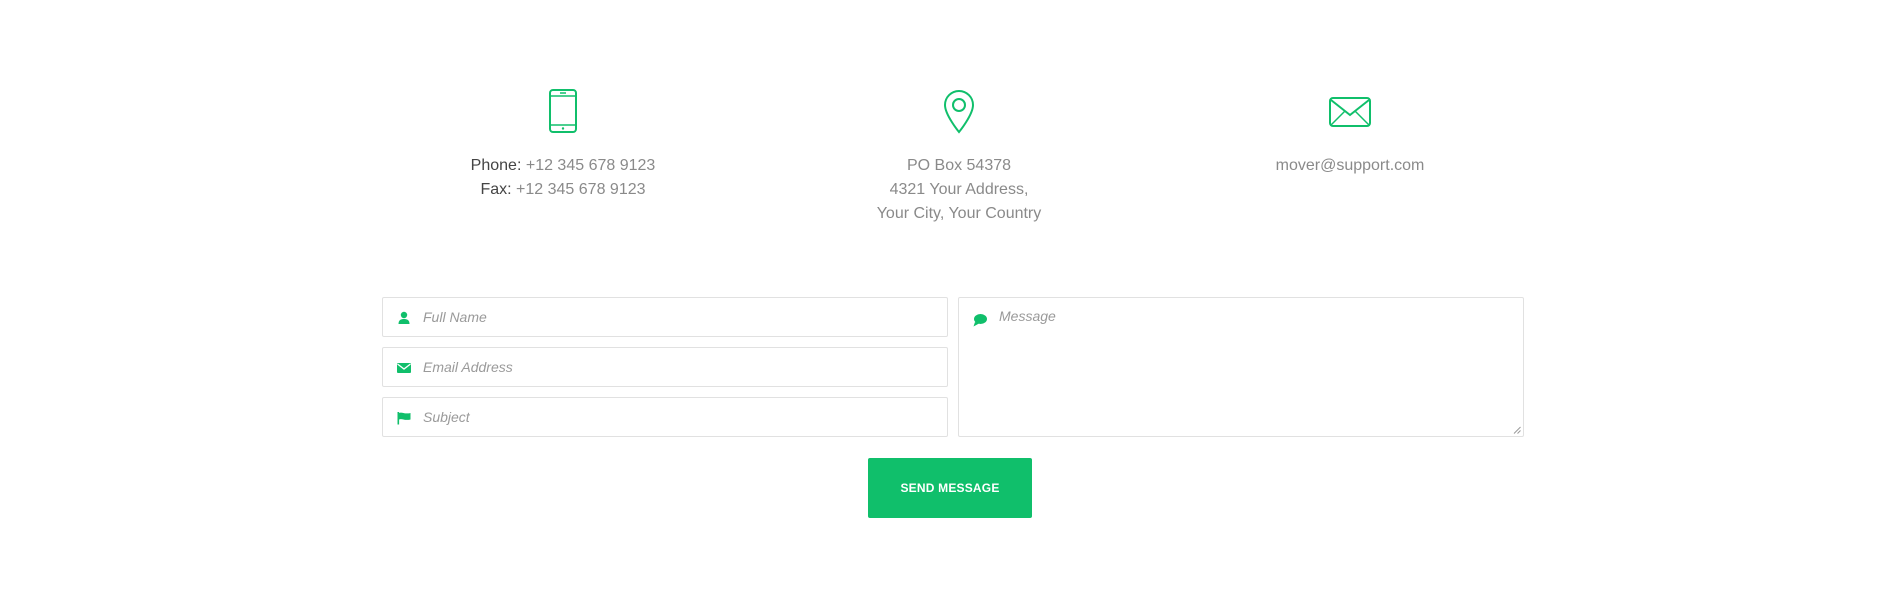 This screenshot has width=1903, height=597. I want to click on fax-line: Fax: +12 345 678 9123, so click(563, 190).